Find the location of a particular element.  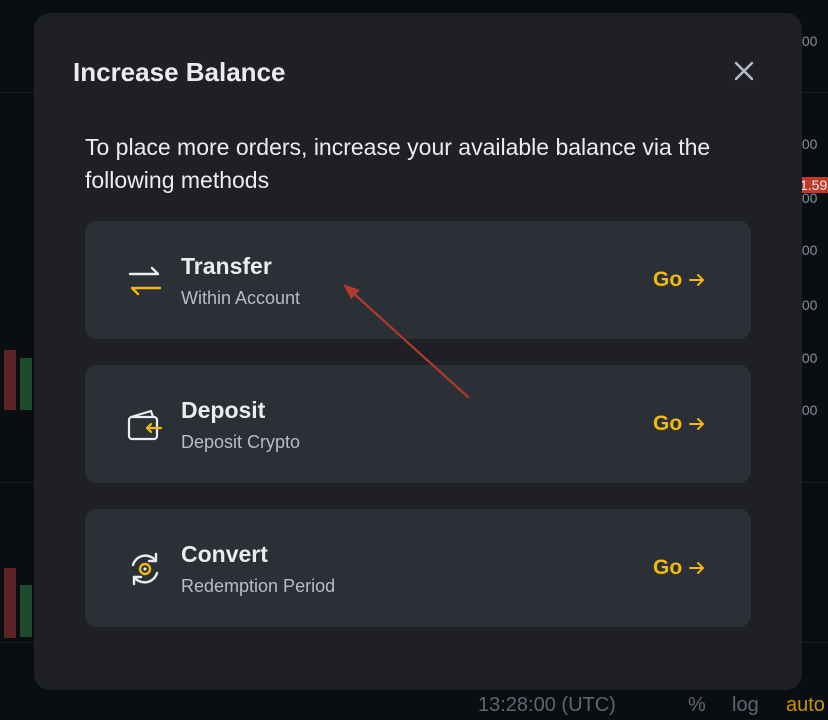

option-title: Convert is located at coordinates (224, 554).